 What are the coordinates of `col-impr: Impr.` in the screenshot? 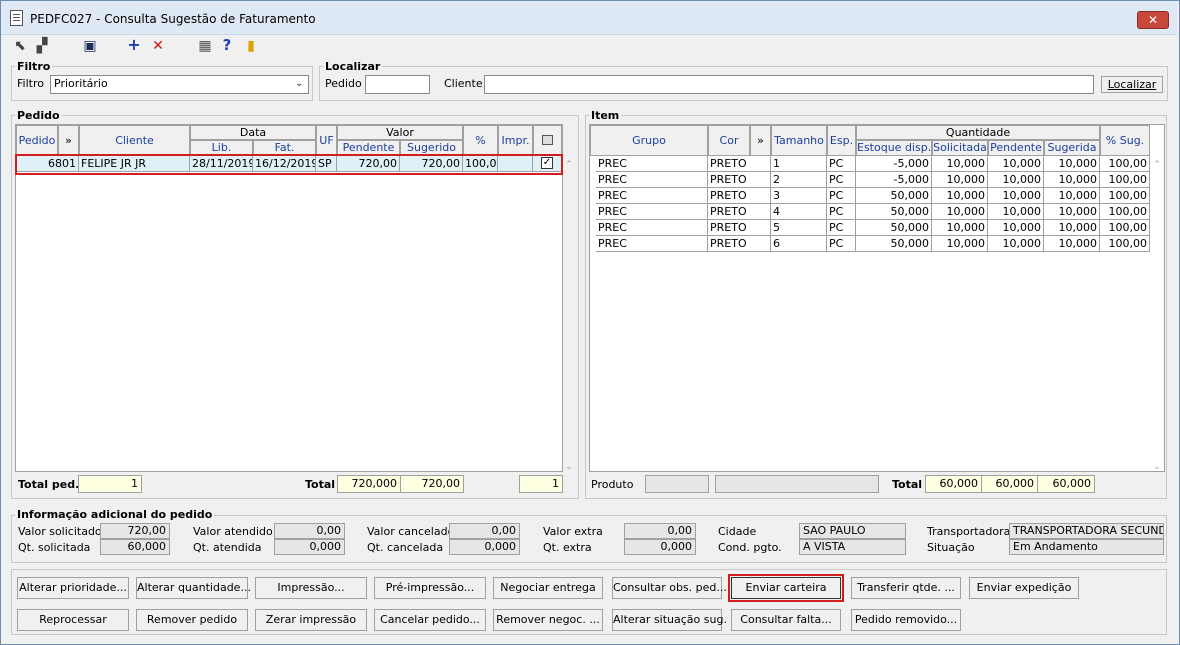 It's located at (515, 140).